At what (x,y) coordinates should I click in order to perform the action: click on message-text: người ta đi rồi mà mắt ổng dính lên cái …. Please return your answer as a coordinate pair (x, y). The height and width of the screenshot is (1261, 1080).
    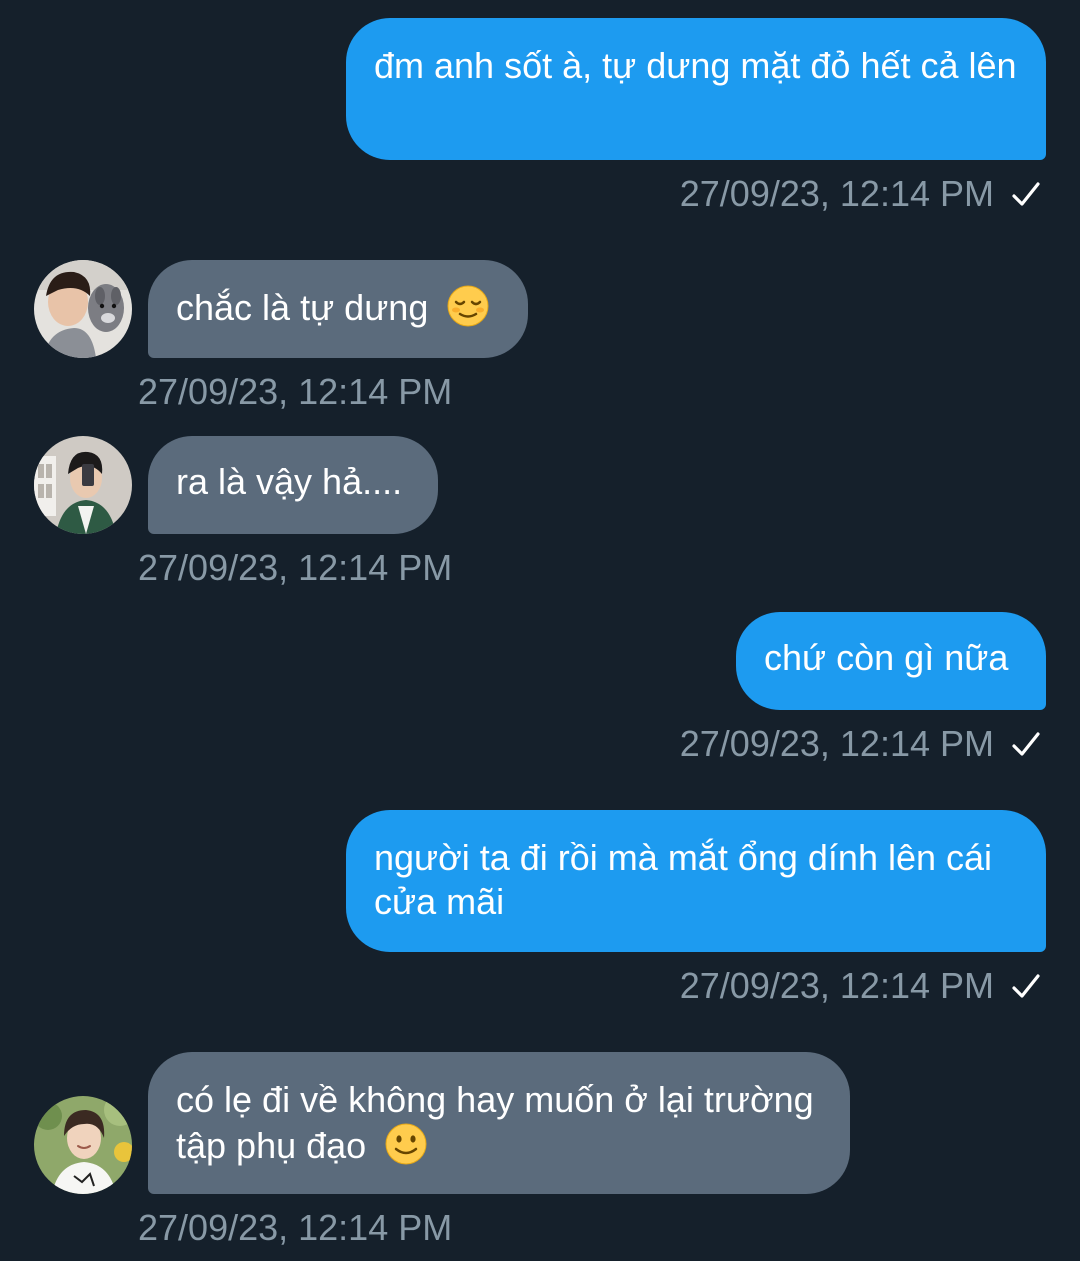
    Looking at the image, I should click on (683, 879).